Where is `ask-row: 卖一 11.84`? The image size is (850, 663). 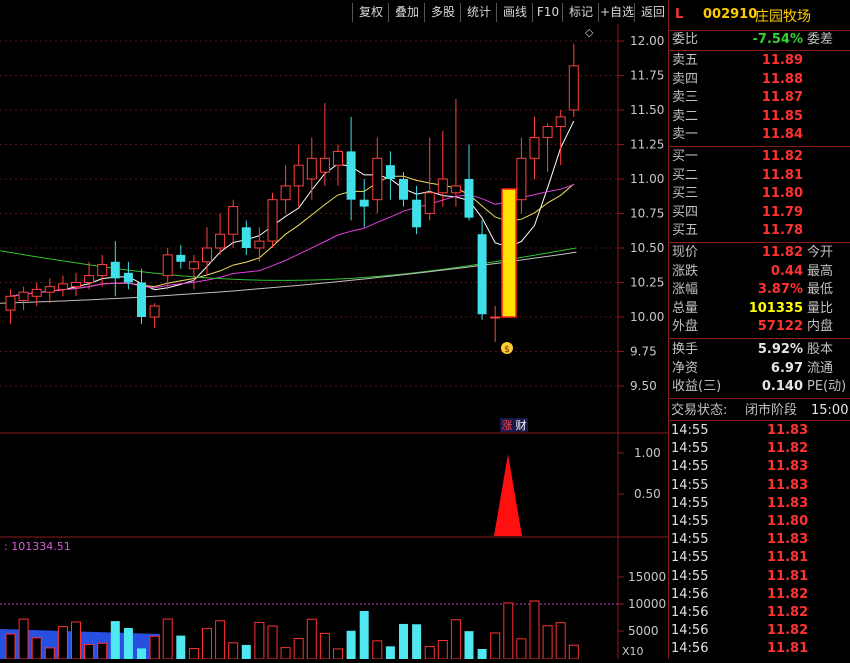
ask-row: 卖一 11.84 is located at coordinates (759, 135).